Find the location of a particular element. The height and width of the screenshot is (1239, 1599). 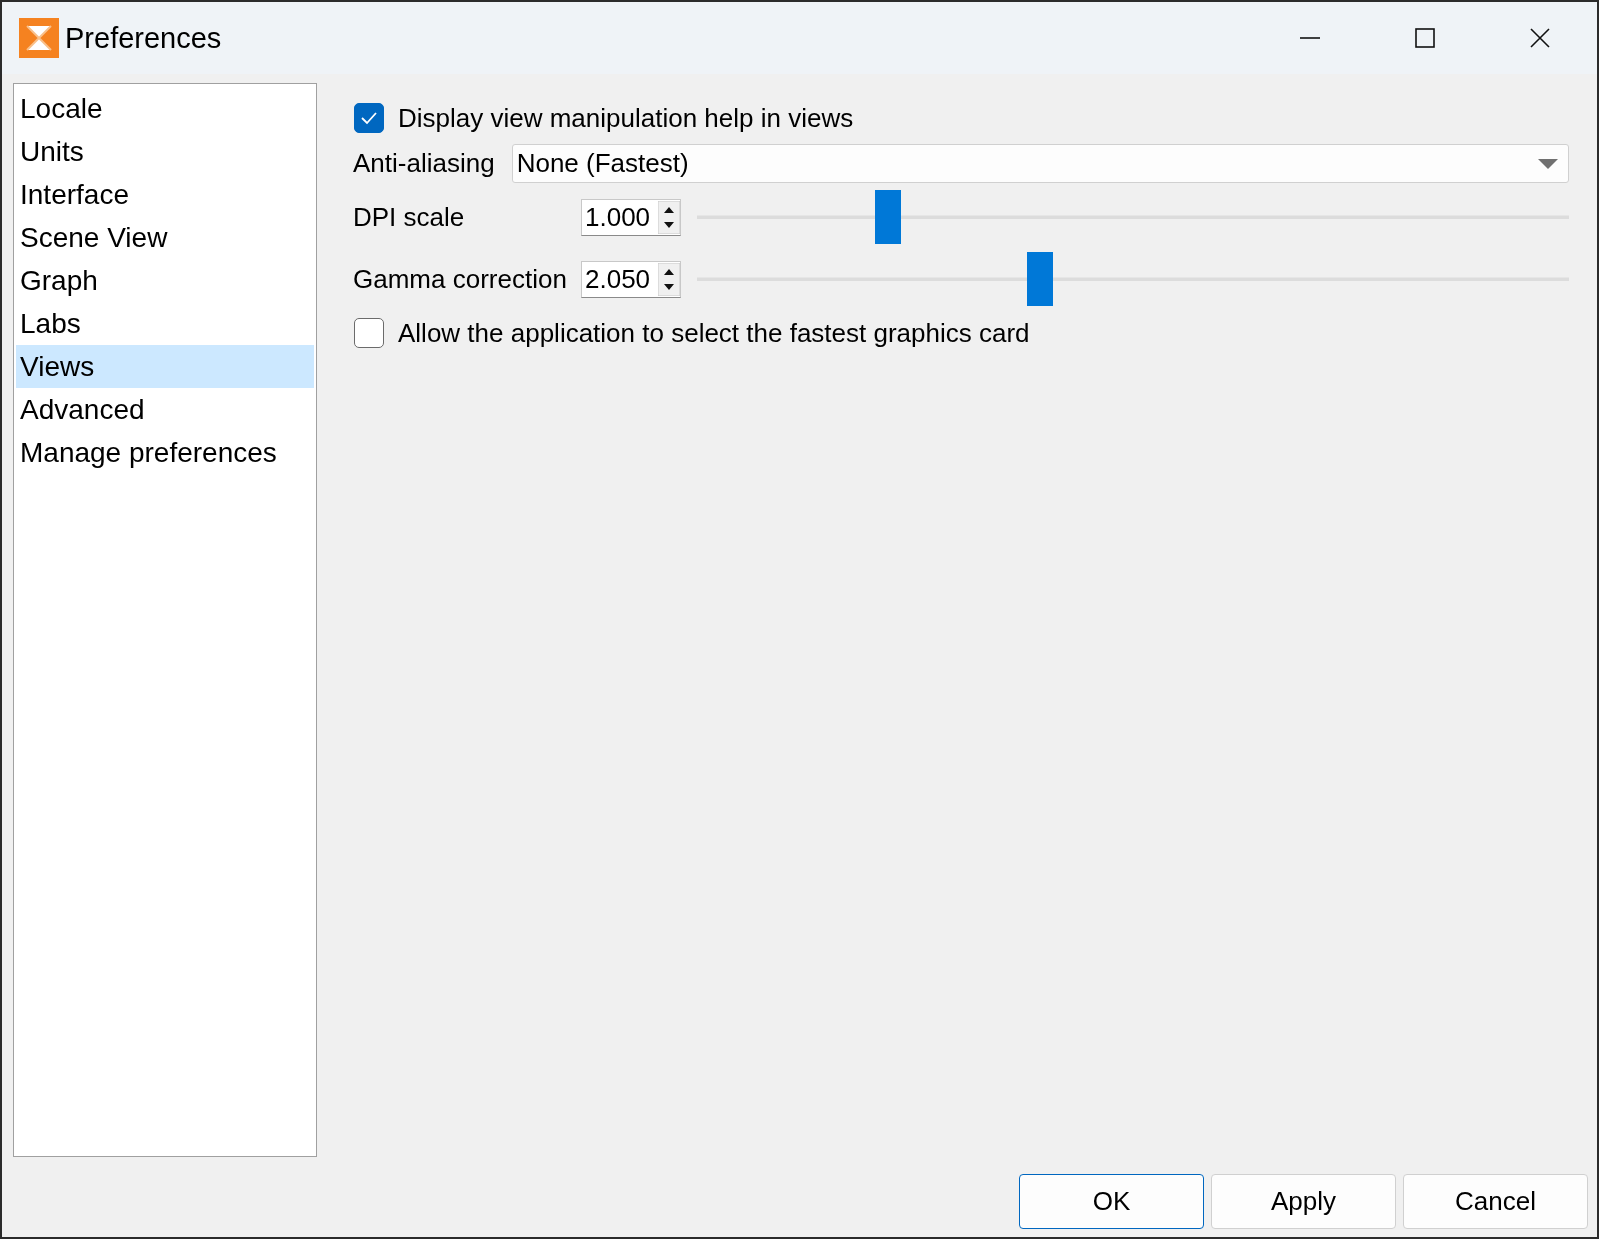

sidebar-item: Units is located at coordinates (165, 151).